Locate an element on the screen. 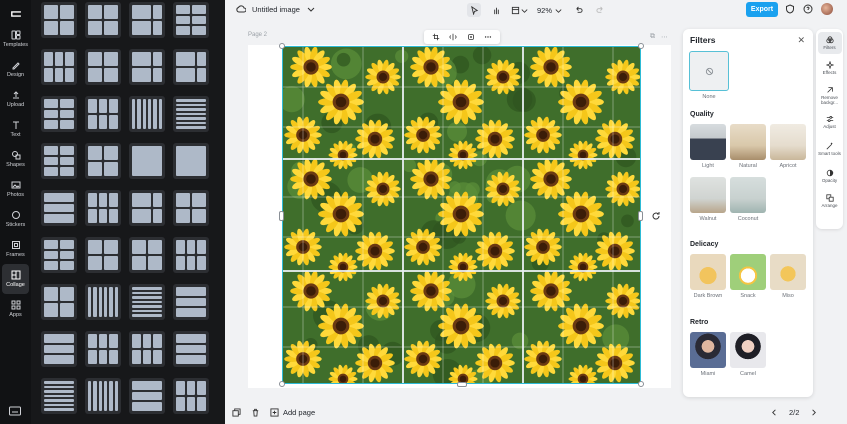  resize-handle-bottom is located at coordinates (462, 384).